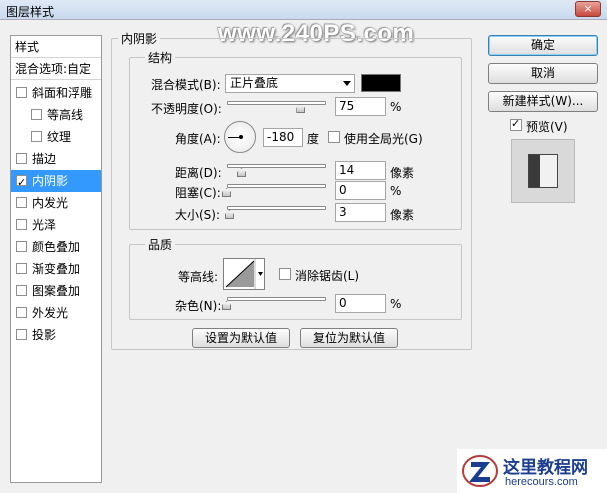  I want to click on angle-dial-center, so click(241, 137).